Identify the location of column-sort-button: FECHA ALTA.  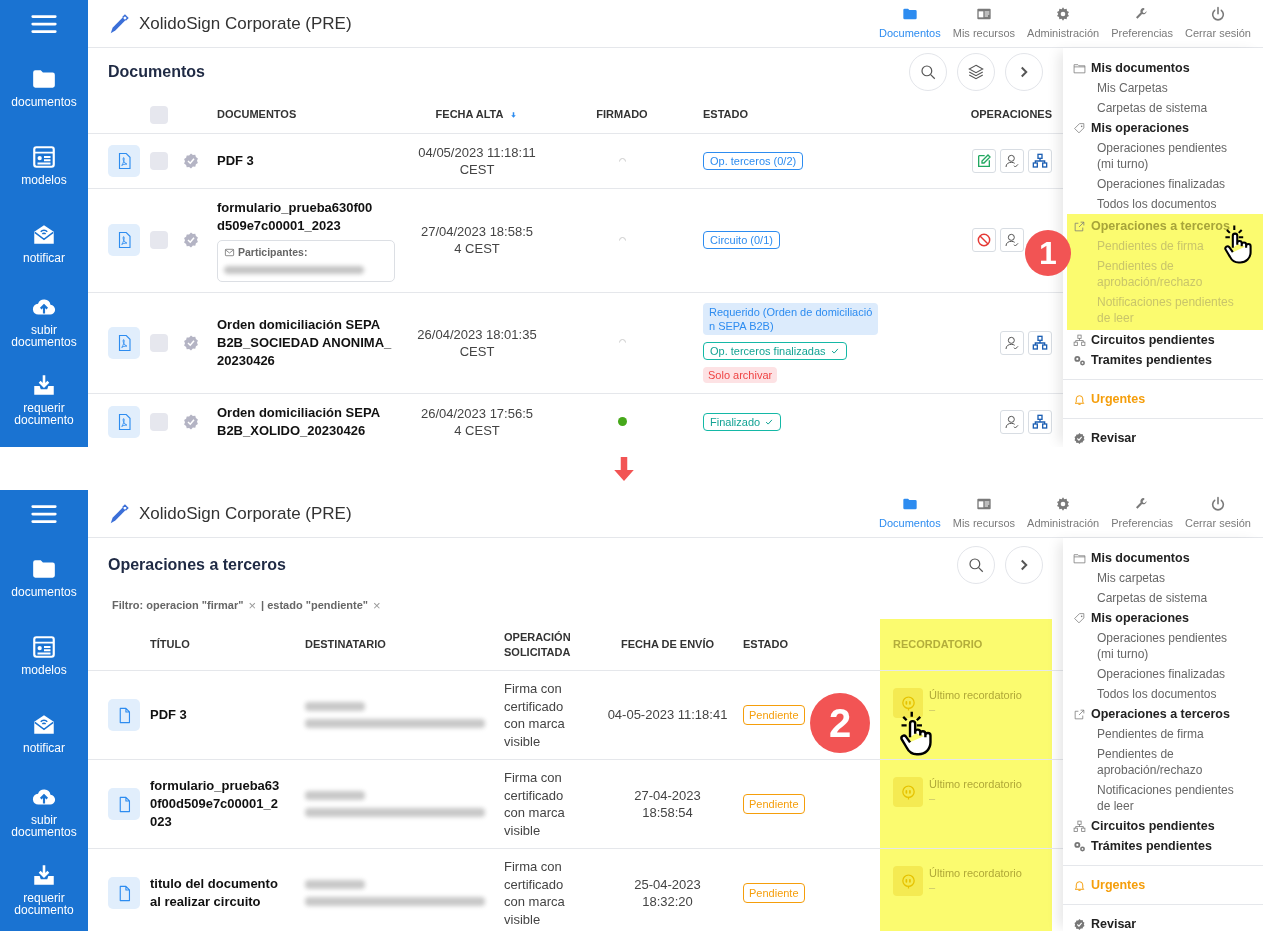
(477, 114).